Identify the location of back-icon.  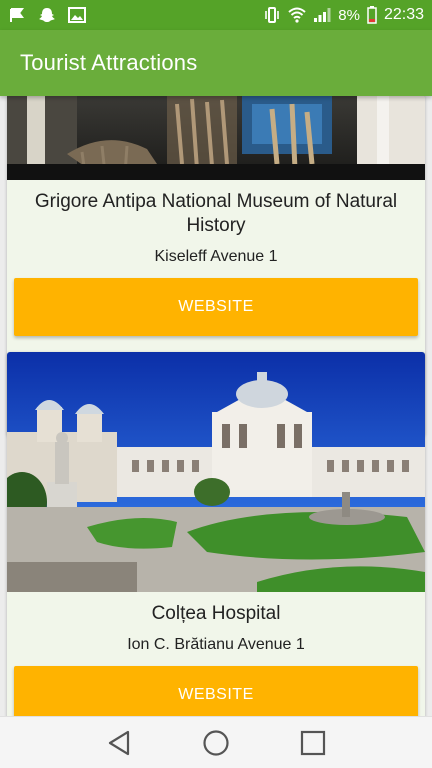
(118, 742).